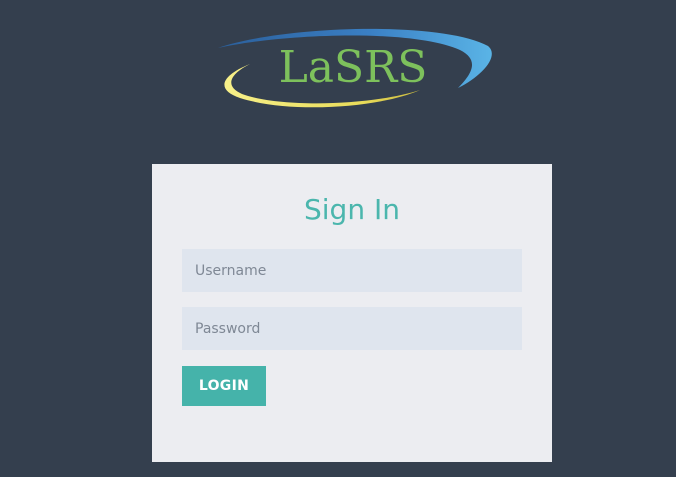 This screenshot has width=676, height=477. What do you see at coordinates (352, 270) in the screenshot?
I see `username-input` at bounding box center [352, 270].